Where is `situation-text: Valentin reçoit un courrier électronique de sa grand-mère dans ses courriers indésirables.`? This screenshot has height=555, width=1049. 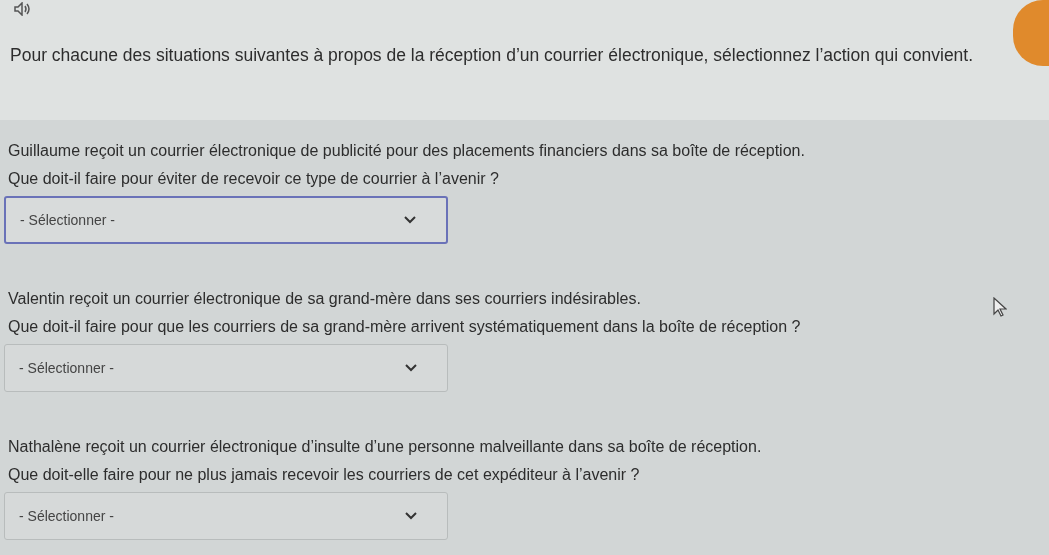
situation-text: Valentin reçoit un courrier électronique de sa grand-mère dans ses courriers indésirables. is located at coordinates (324, 299).